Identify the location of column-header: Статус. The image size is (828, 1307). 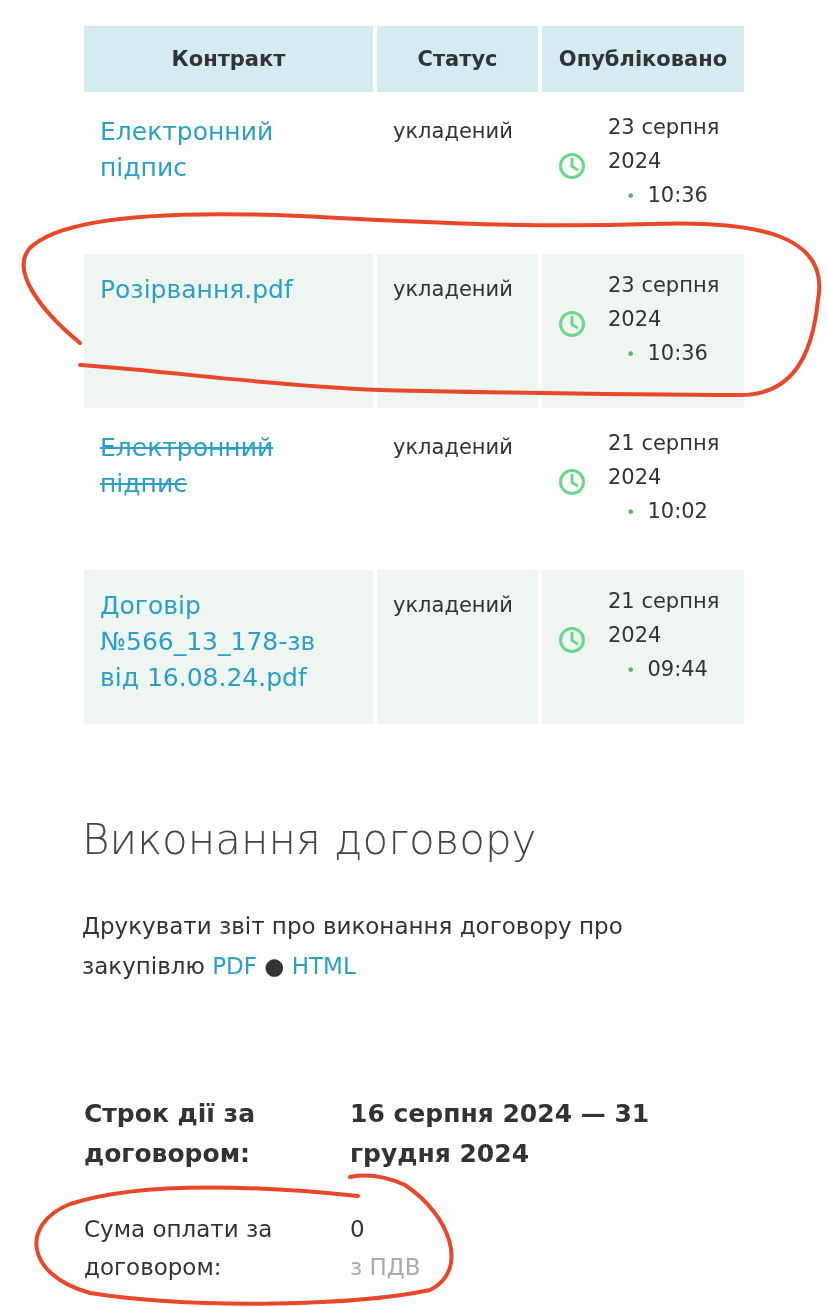
(457, 59).